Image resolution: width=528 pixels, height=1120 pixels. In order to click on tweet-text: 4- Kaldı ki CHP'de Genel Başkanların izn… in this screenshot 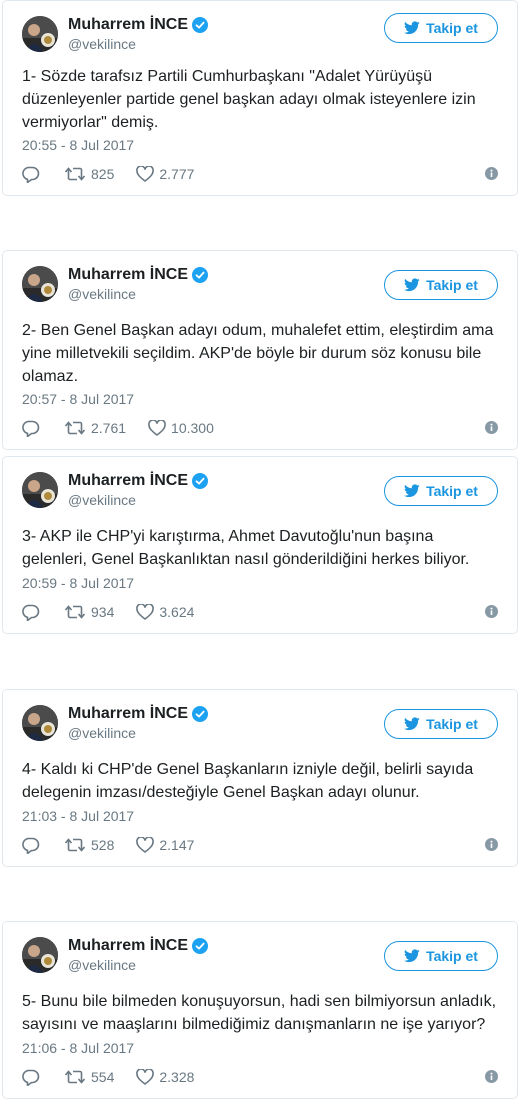, I will do `click(248, 781)`.